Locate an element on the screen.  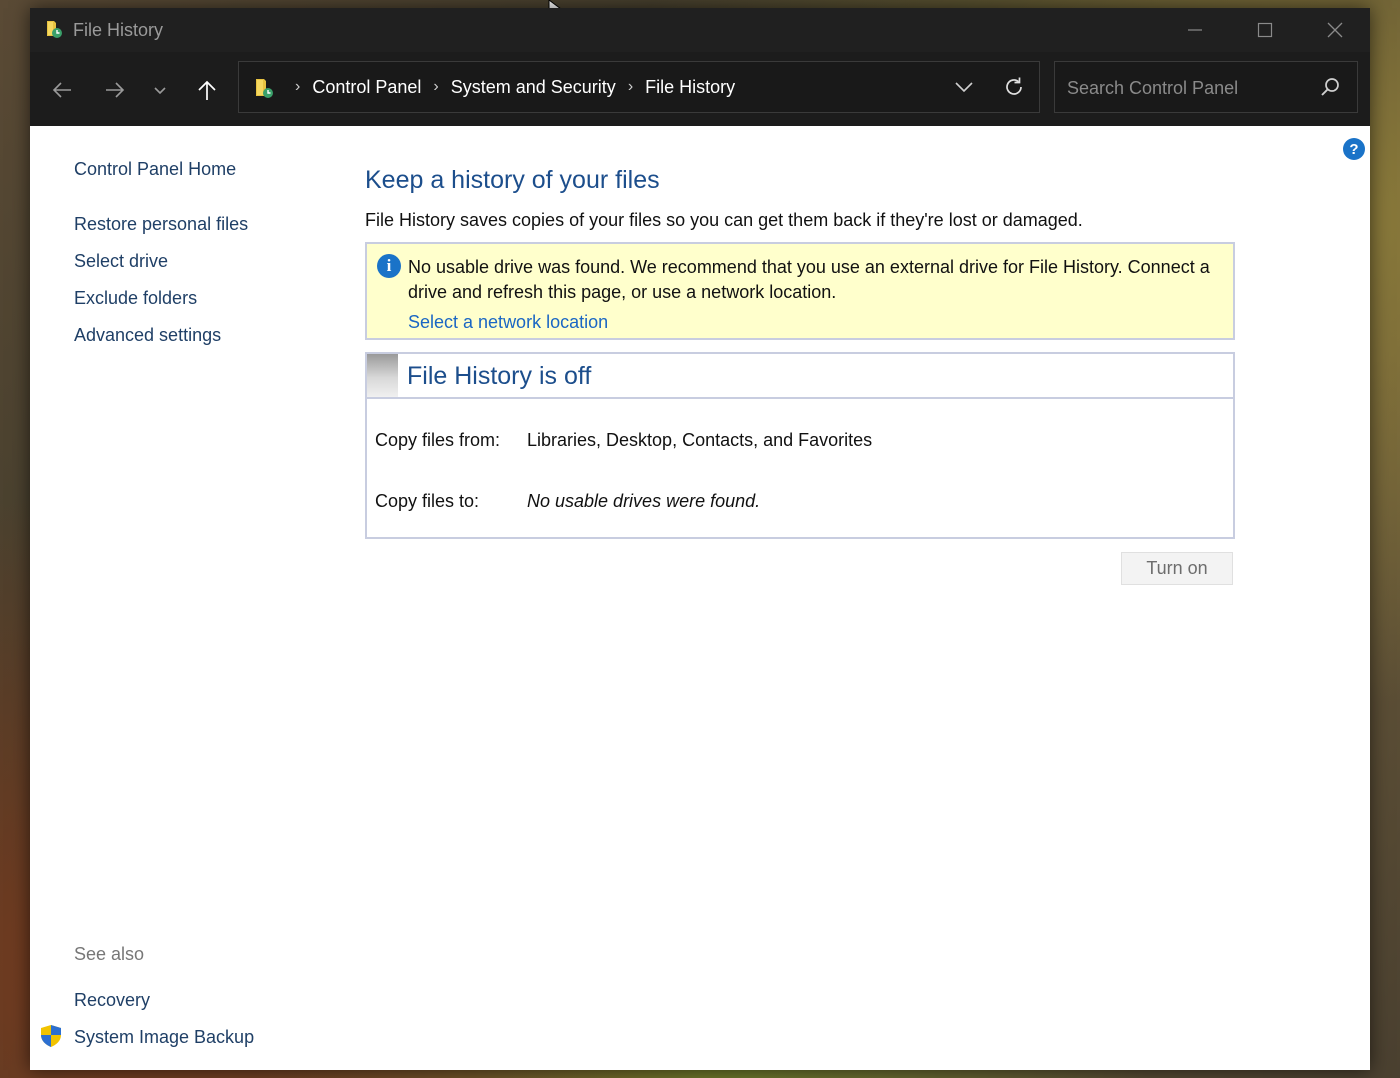
minimize-button is located at coordinates (1195, 30).